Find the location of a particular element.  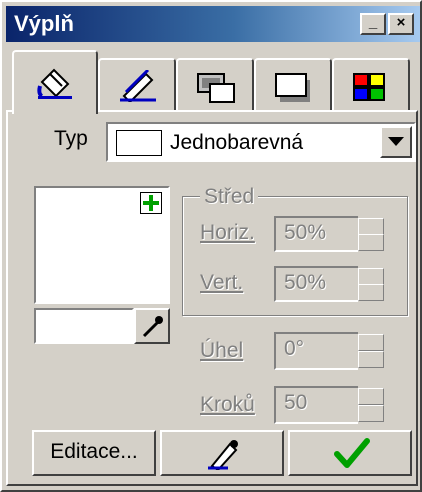

eyedropper-icon is located at coordinates (152, 327).